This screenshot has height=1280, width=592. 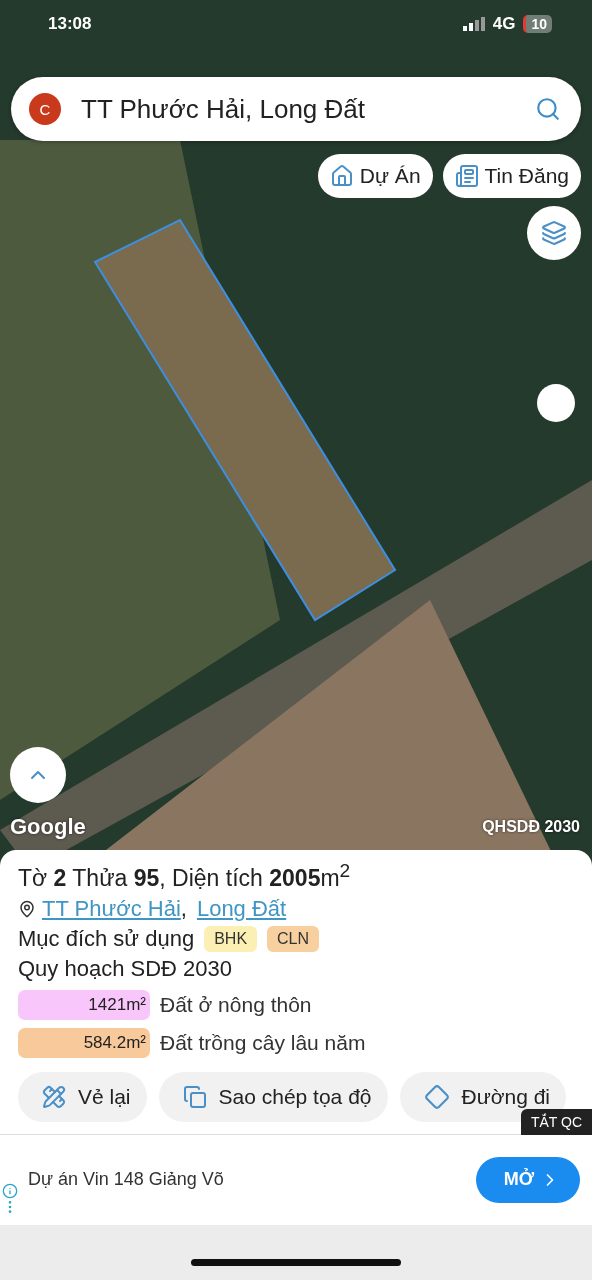 I want to click on search-icon, so click(x=548, y=109).